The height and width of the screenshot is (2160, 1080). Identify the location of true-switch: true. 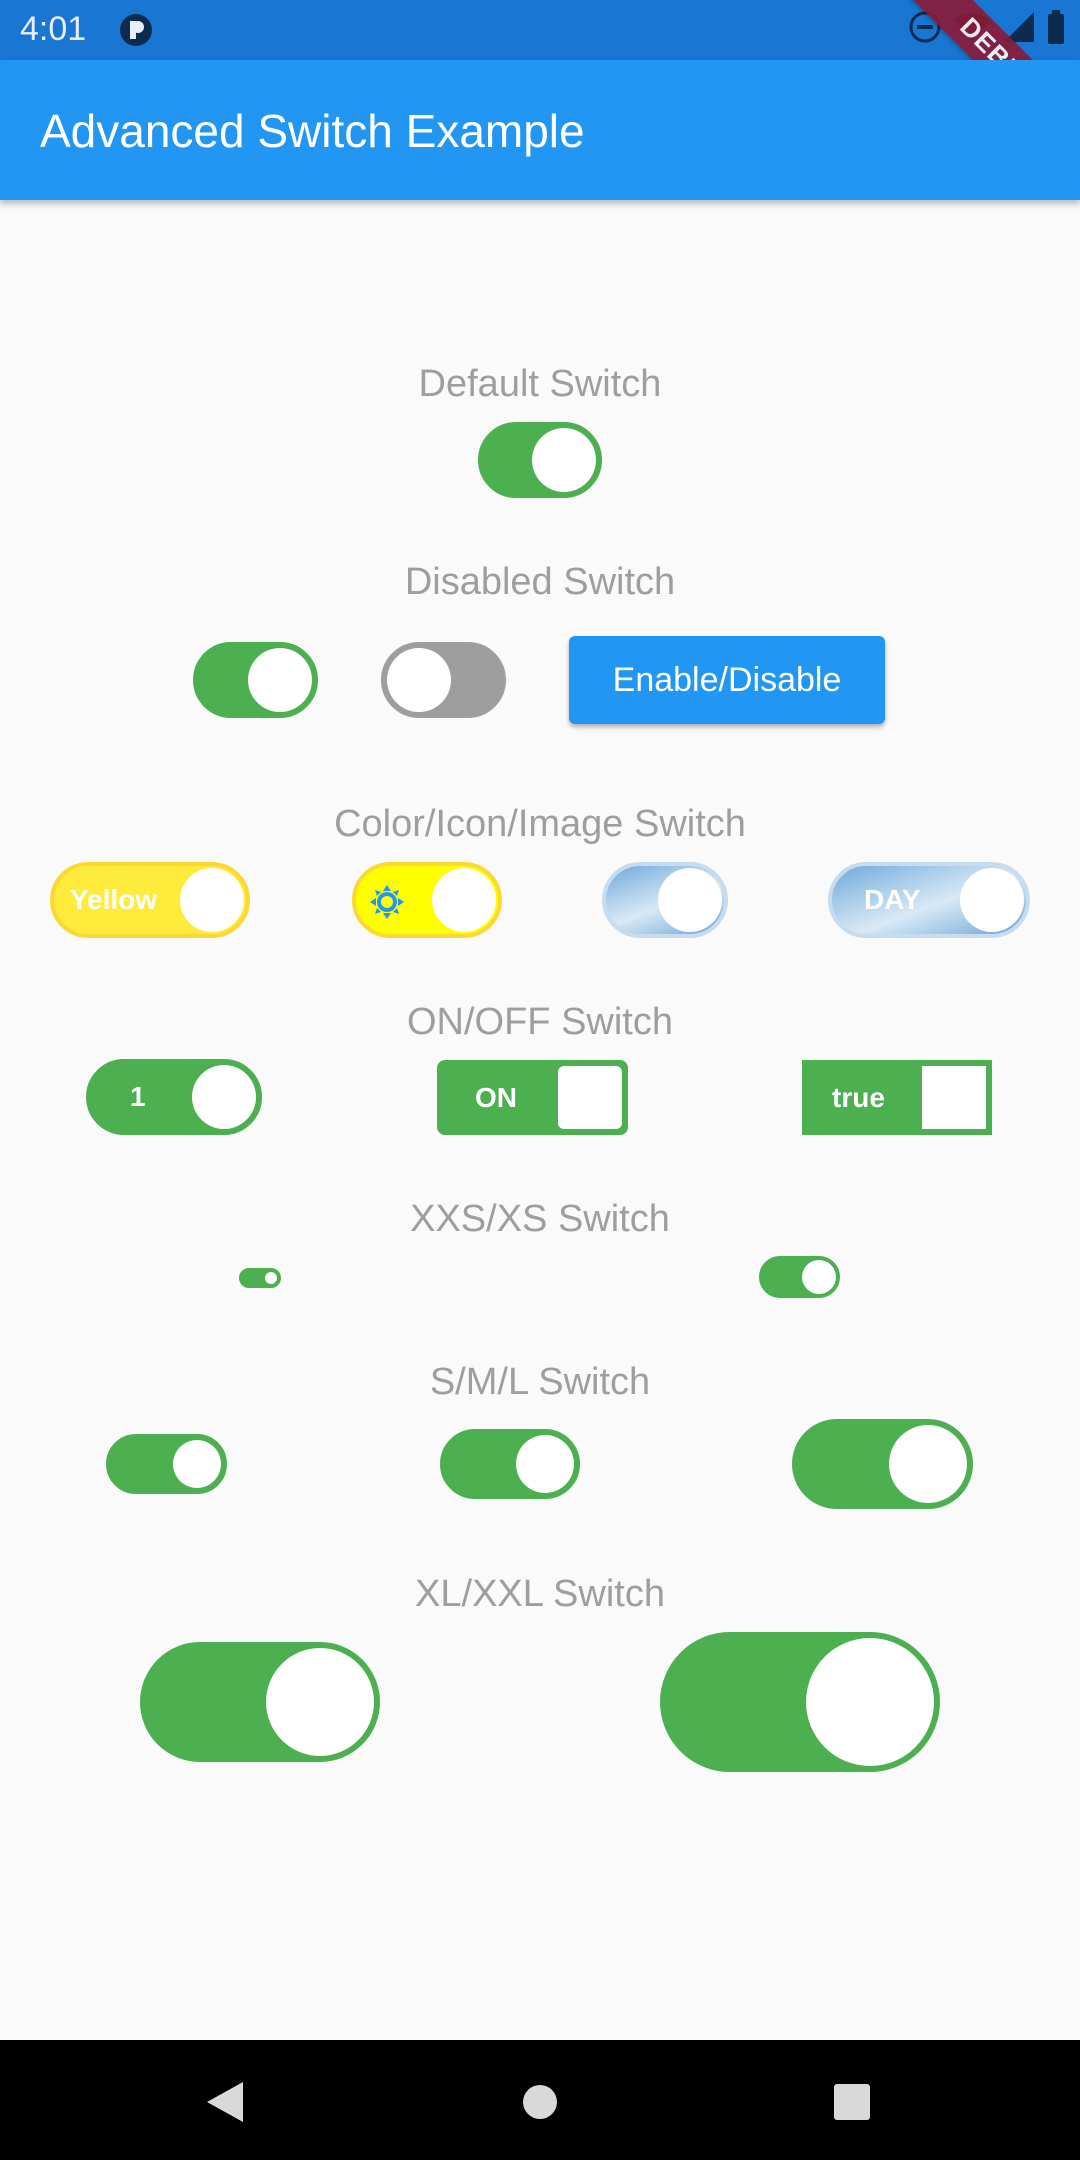
(897, 1097).